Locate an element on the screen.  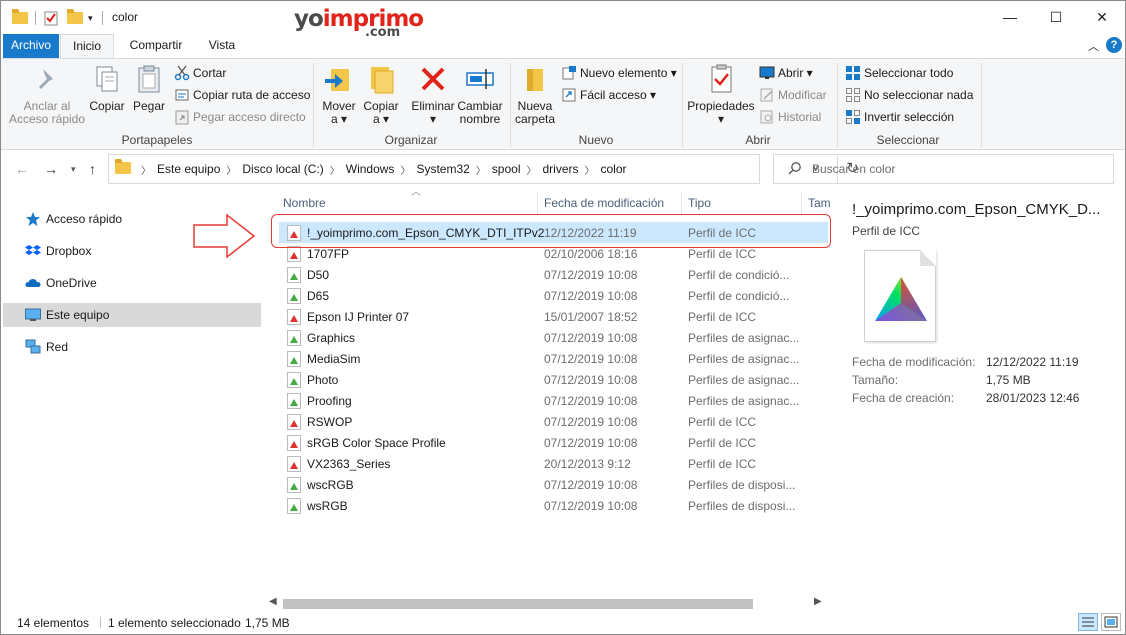
properties-quick-icon is located at coordinates (51, 18).